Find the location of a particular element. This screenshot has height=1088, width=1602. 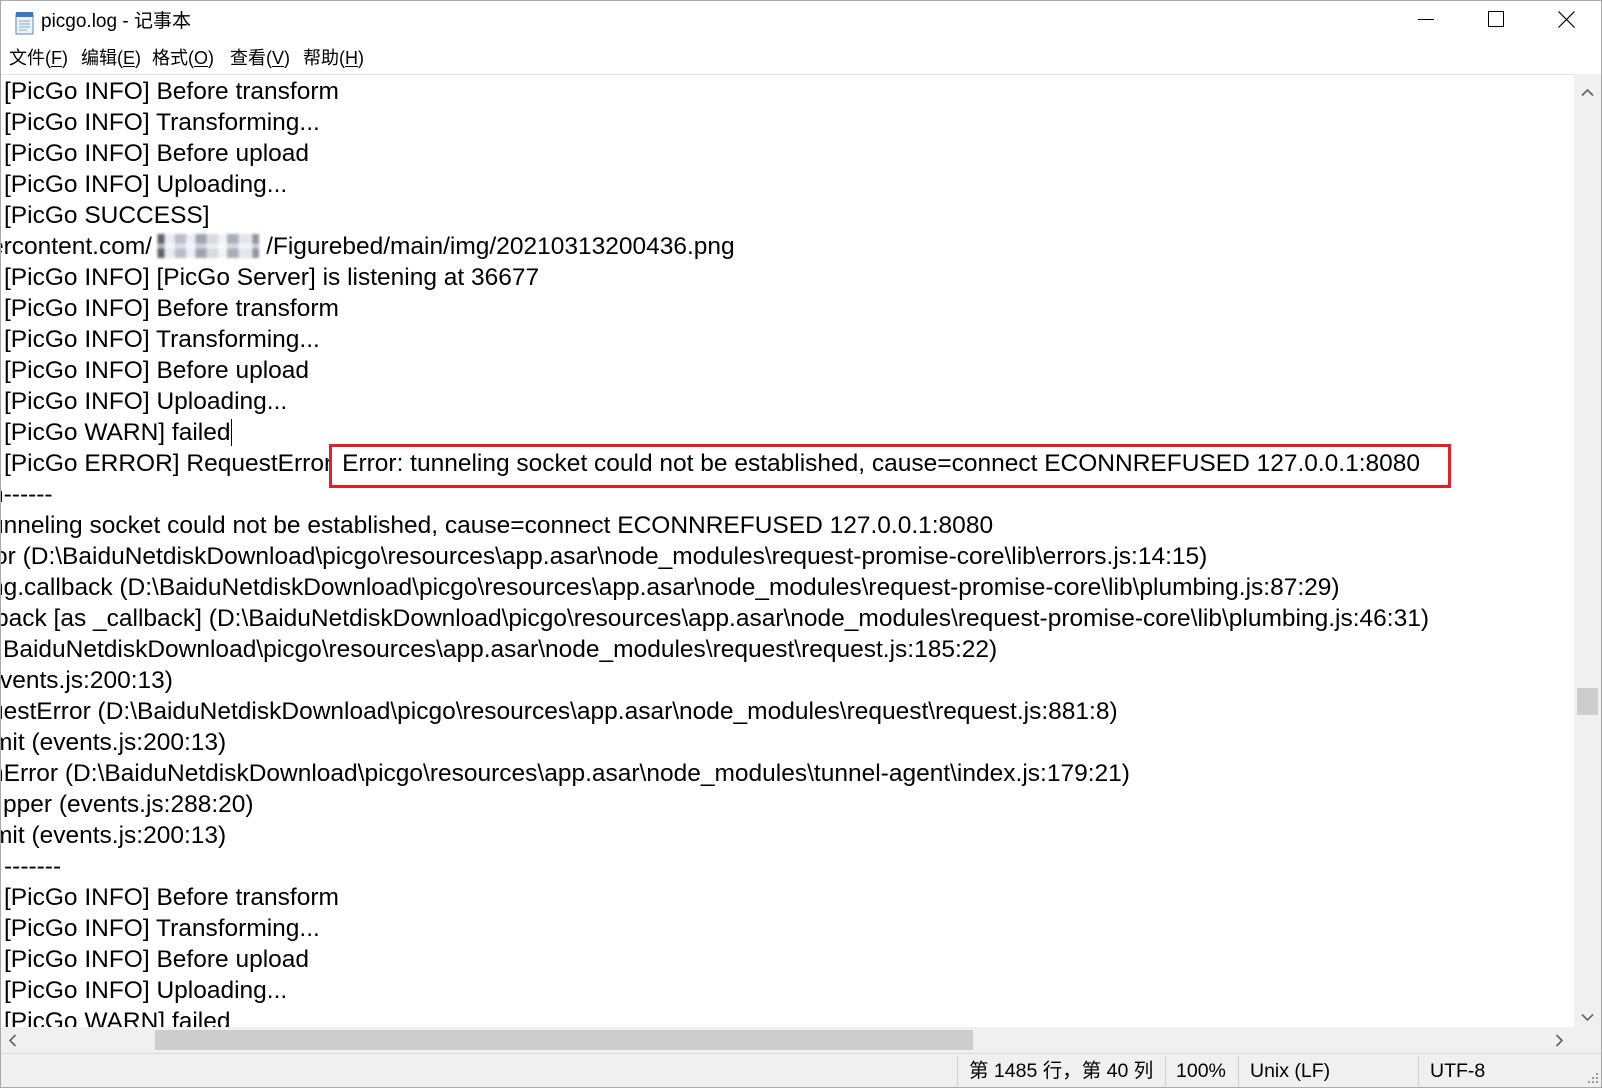

close-icon is located at coordinates (1566, 21).